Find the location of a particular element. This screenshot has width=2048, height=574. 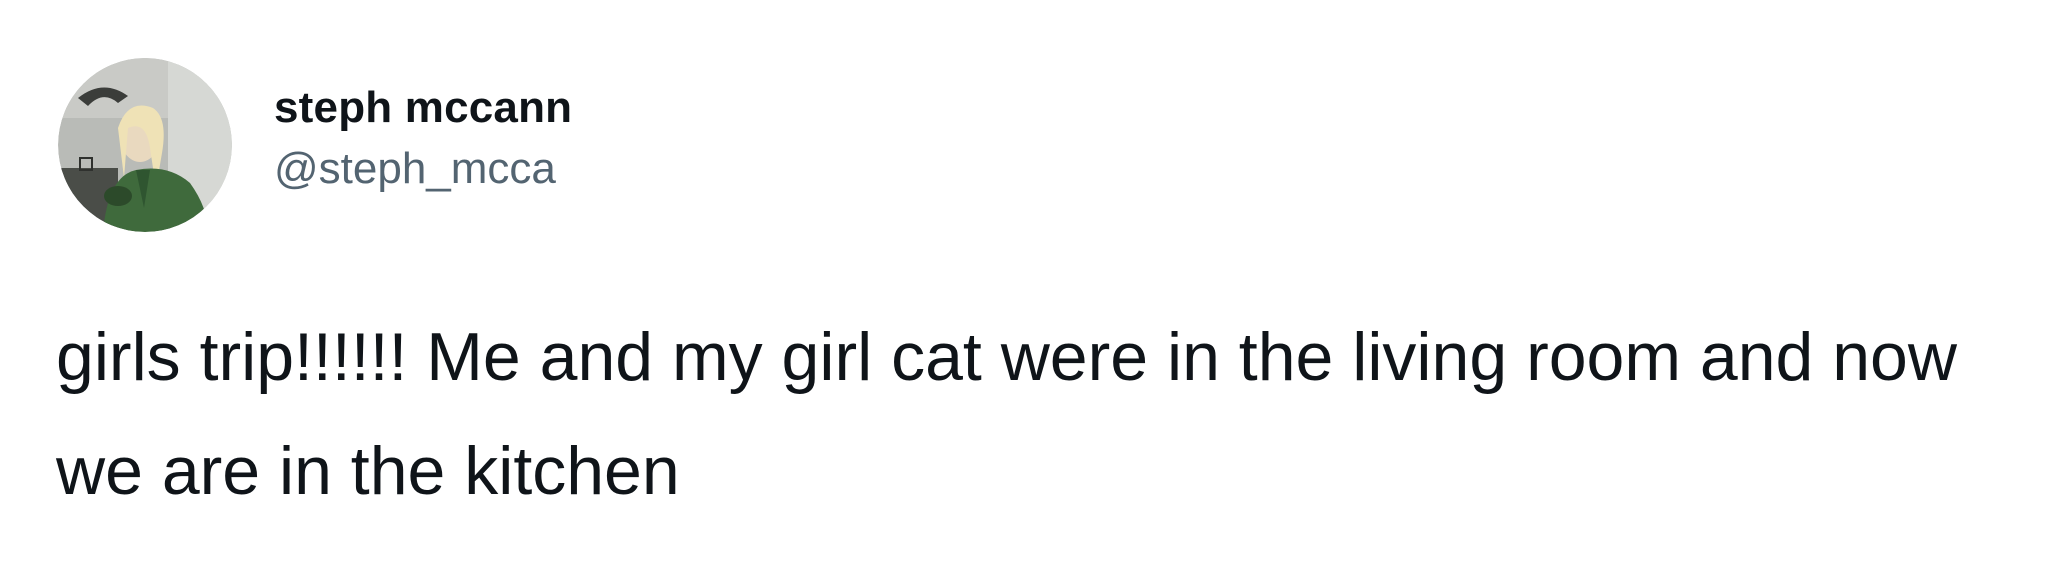

author-handle: @steph_mcca is located at coordinates (423, 169).